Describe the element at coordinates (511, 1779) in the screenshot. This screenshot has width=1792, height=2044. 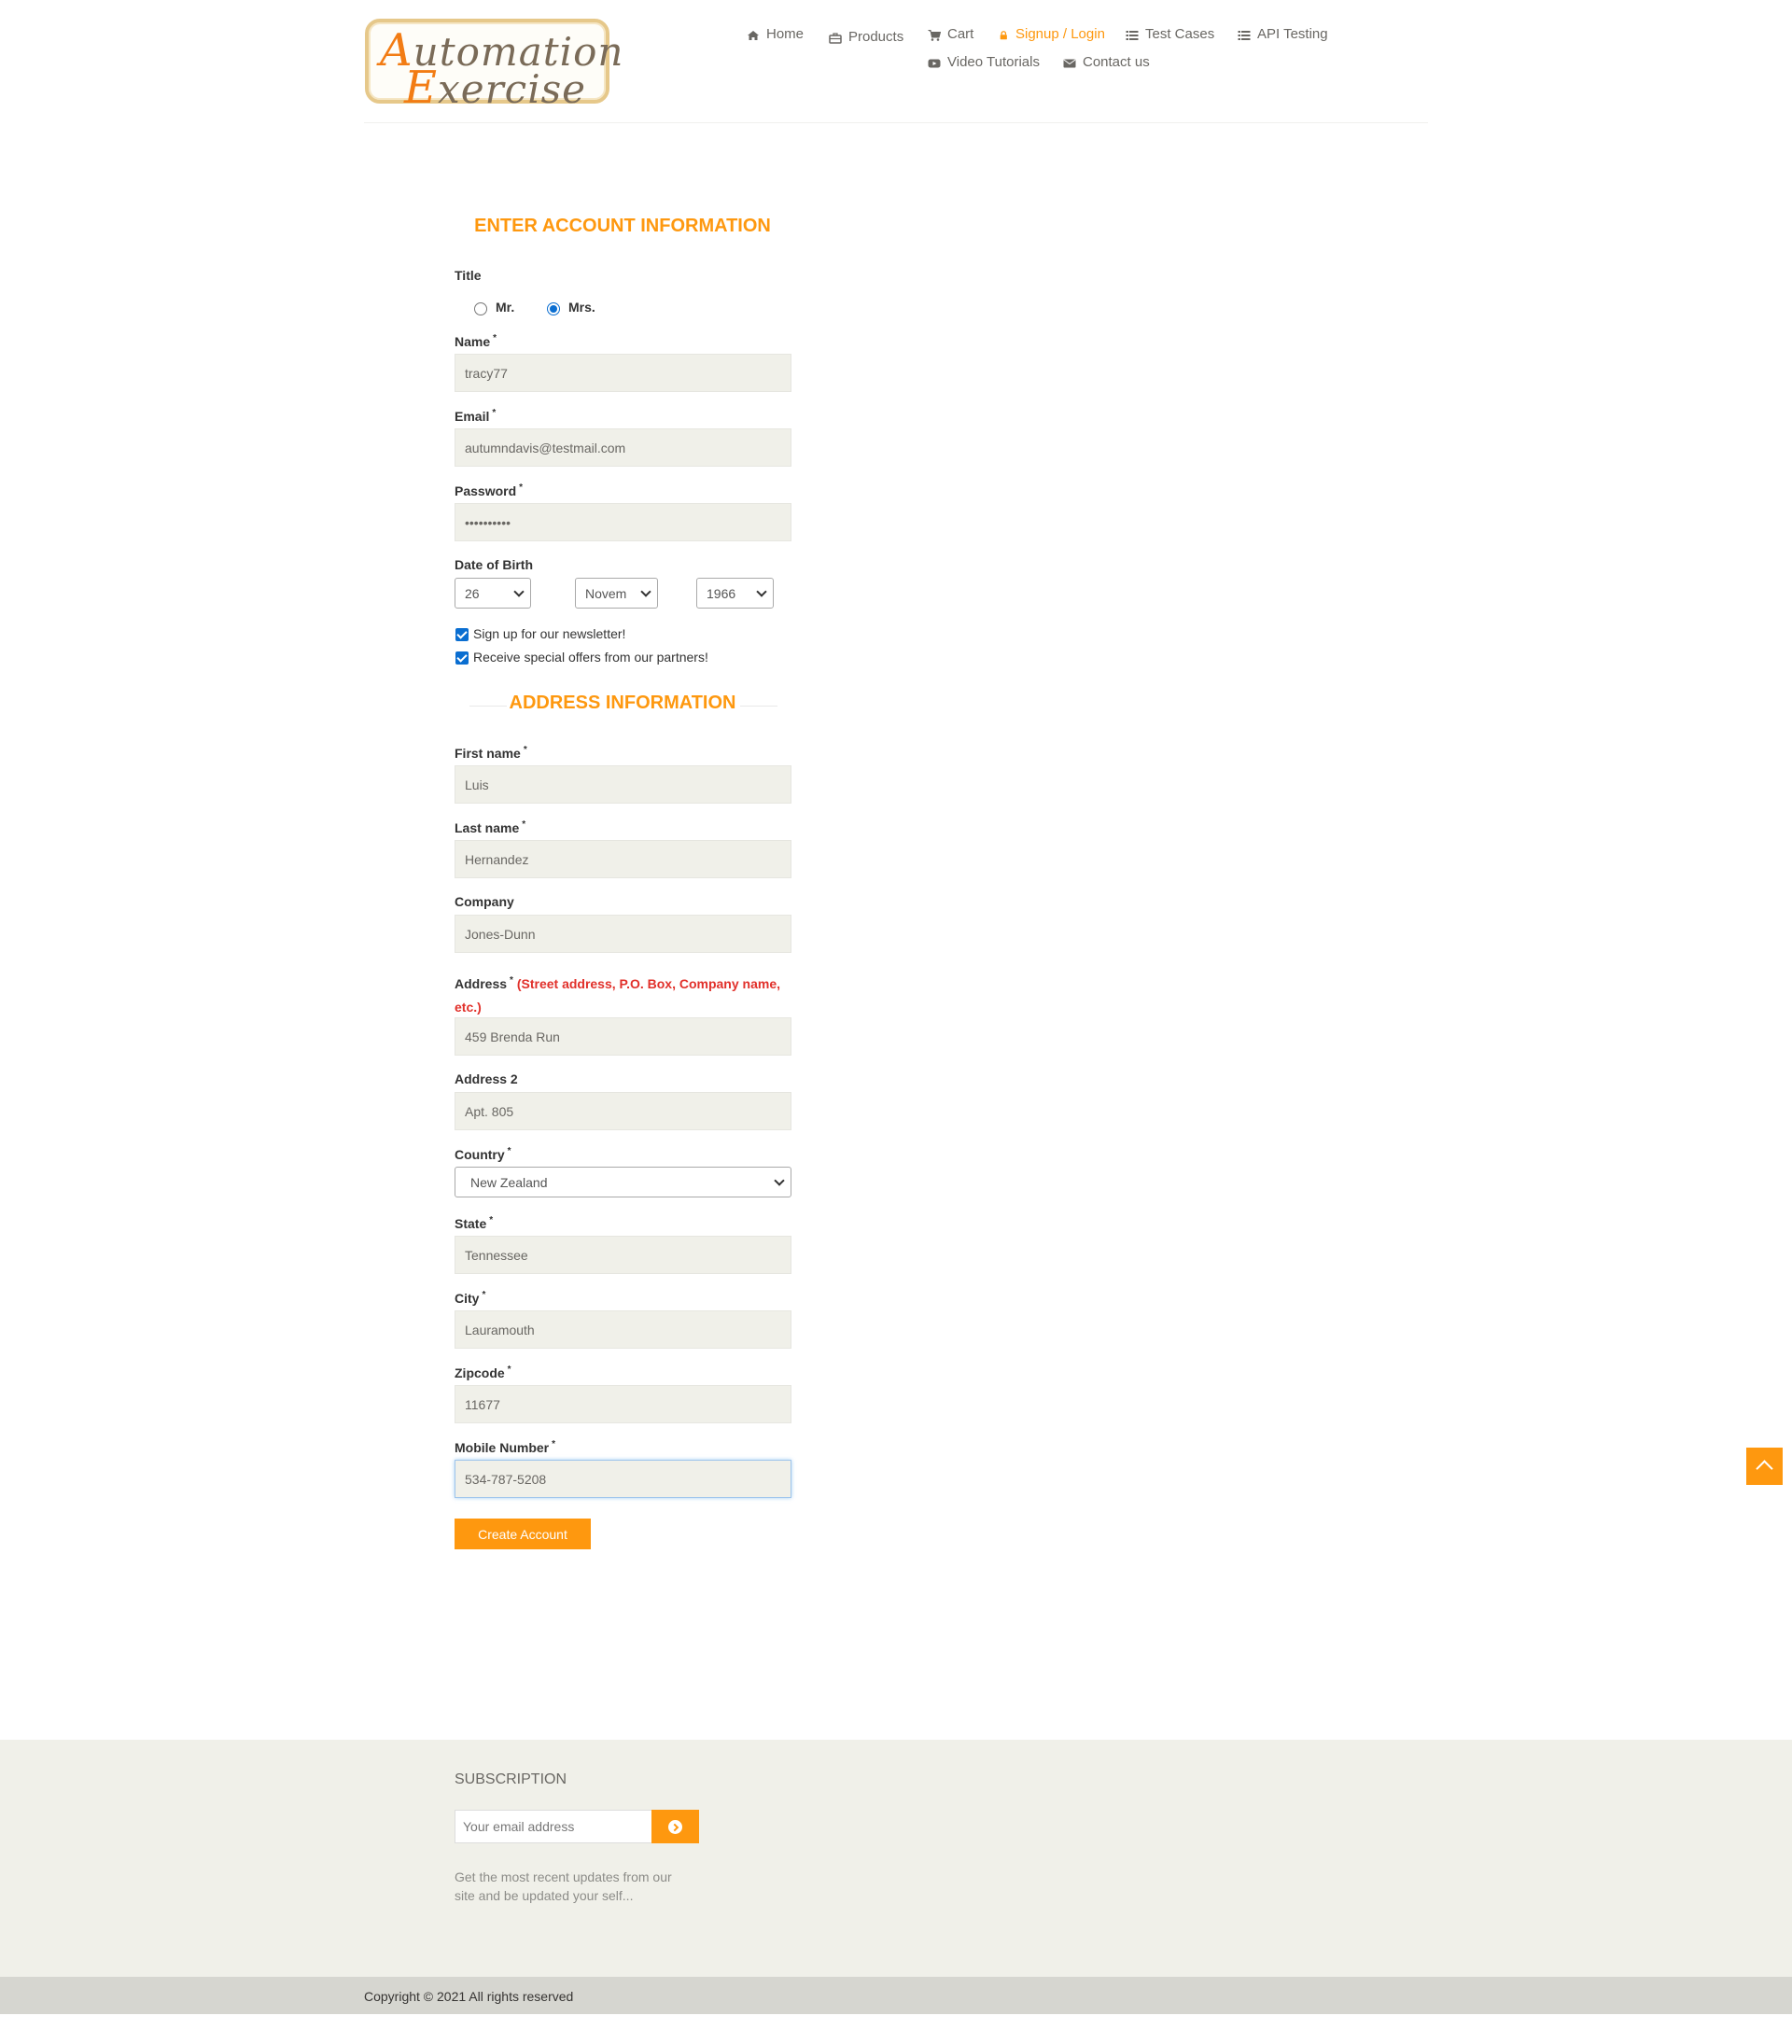
I see `subscription-title: SUBSCRIPTION` at that location.